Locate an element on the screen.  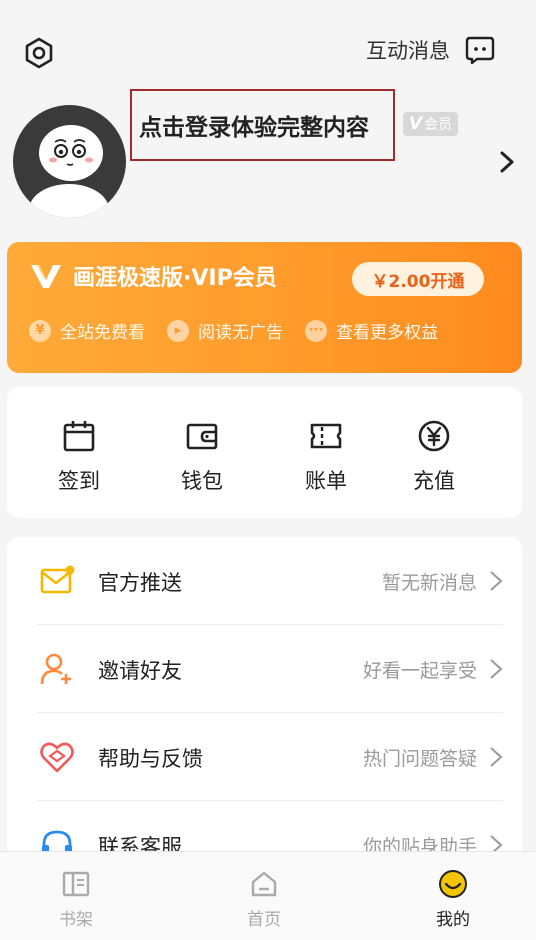
menu-item-label: 邀请好友 is located at coordinates (140, 671).